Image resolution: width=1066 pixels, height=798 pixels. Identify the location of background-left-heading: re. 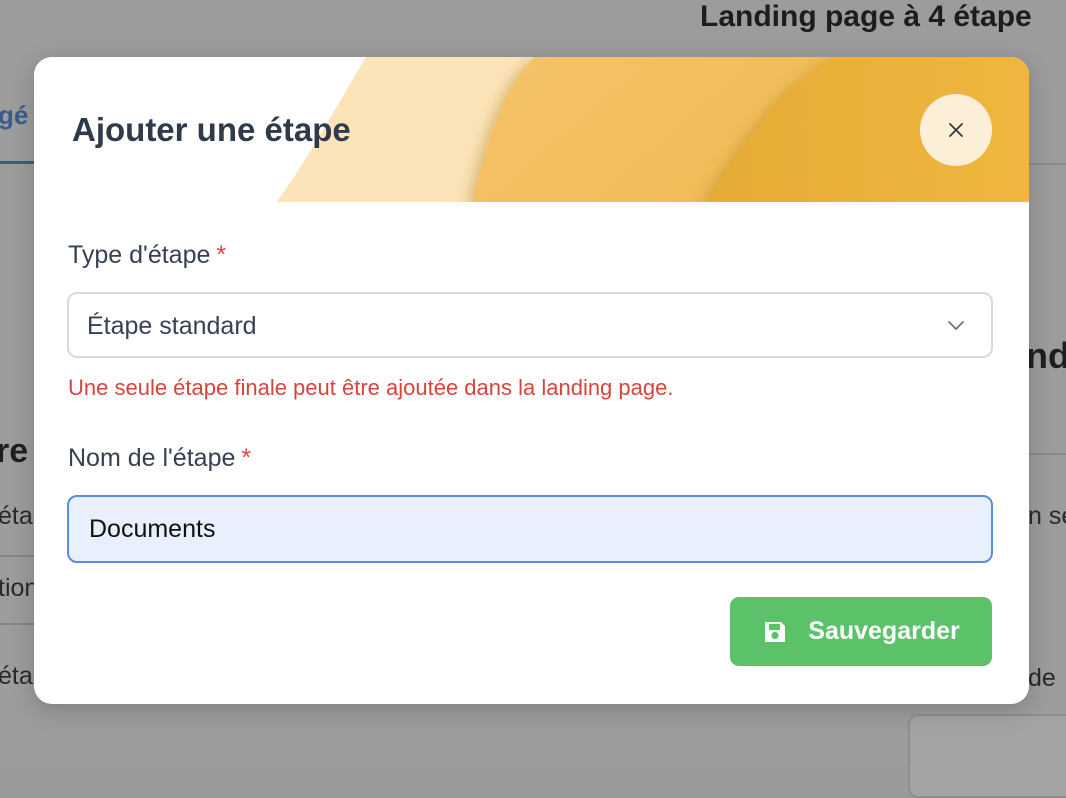
(14, 451).